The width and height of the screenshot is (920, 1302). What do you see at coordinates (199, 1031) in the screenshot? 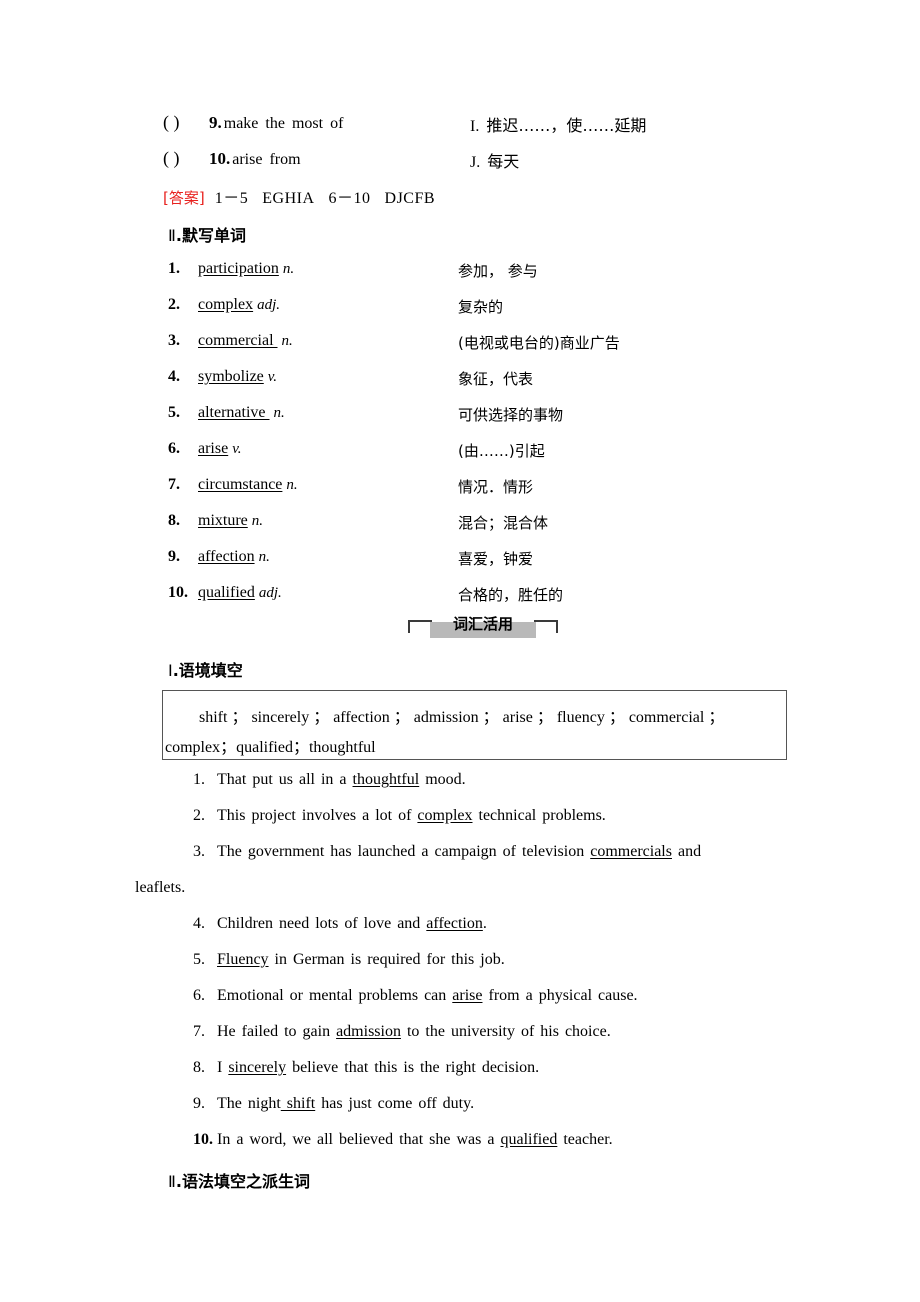
I see `sentence-number: 7.` at bounding box center [199, 1031].